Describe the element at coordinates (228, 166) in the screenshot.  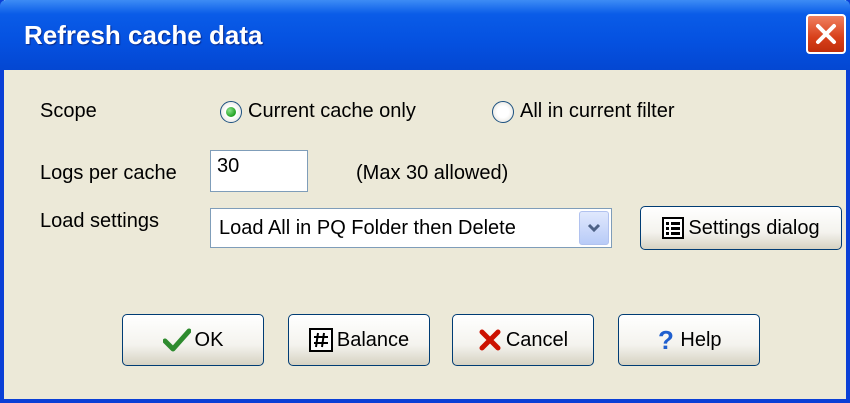
I see `logs-per-cache-value: 30` at that location.